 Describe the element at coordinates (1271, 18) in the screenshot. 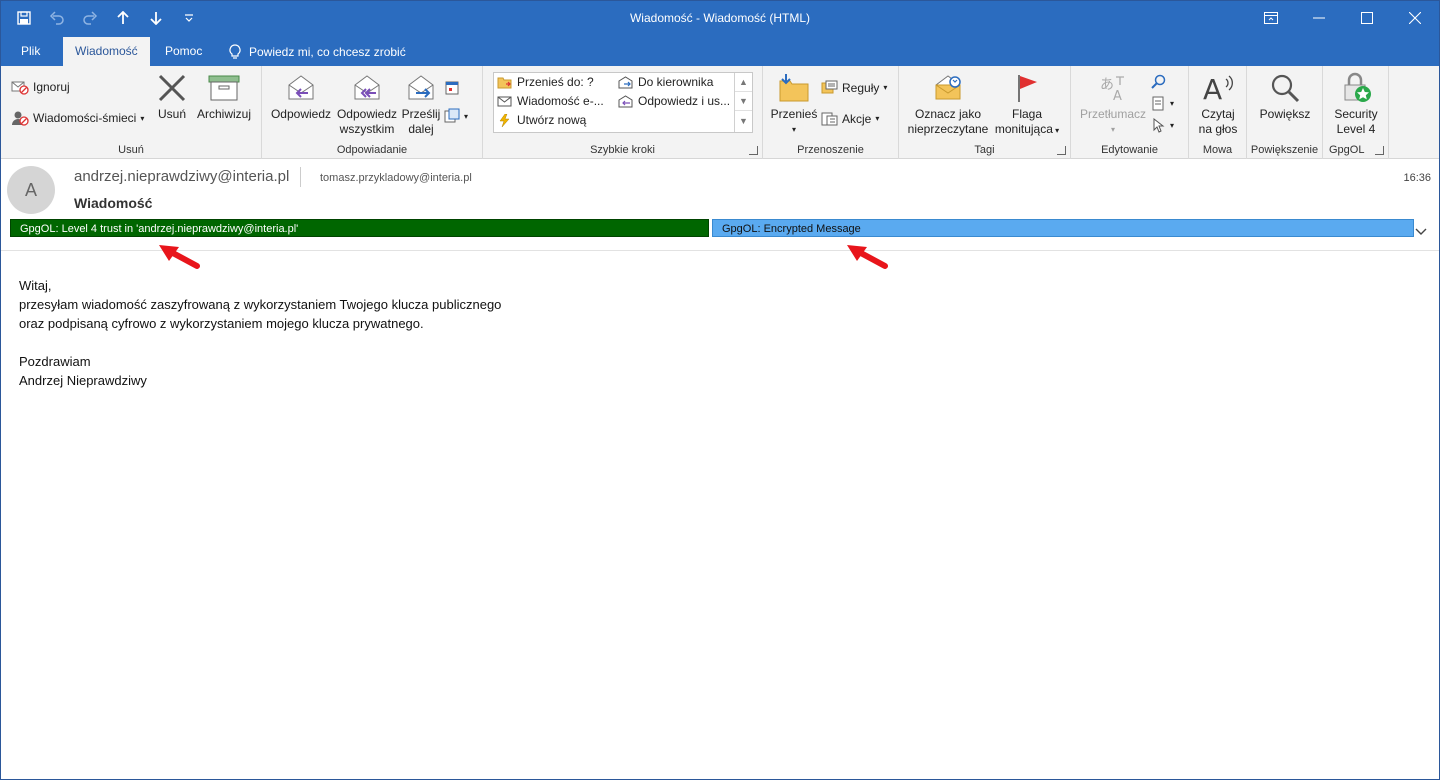

I see `ribbon-display-options-button` at that location.